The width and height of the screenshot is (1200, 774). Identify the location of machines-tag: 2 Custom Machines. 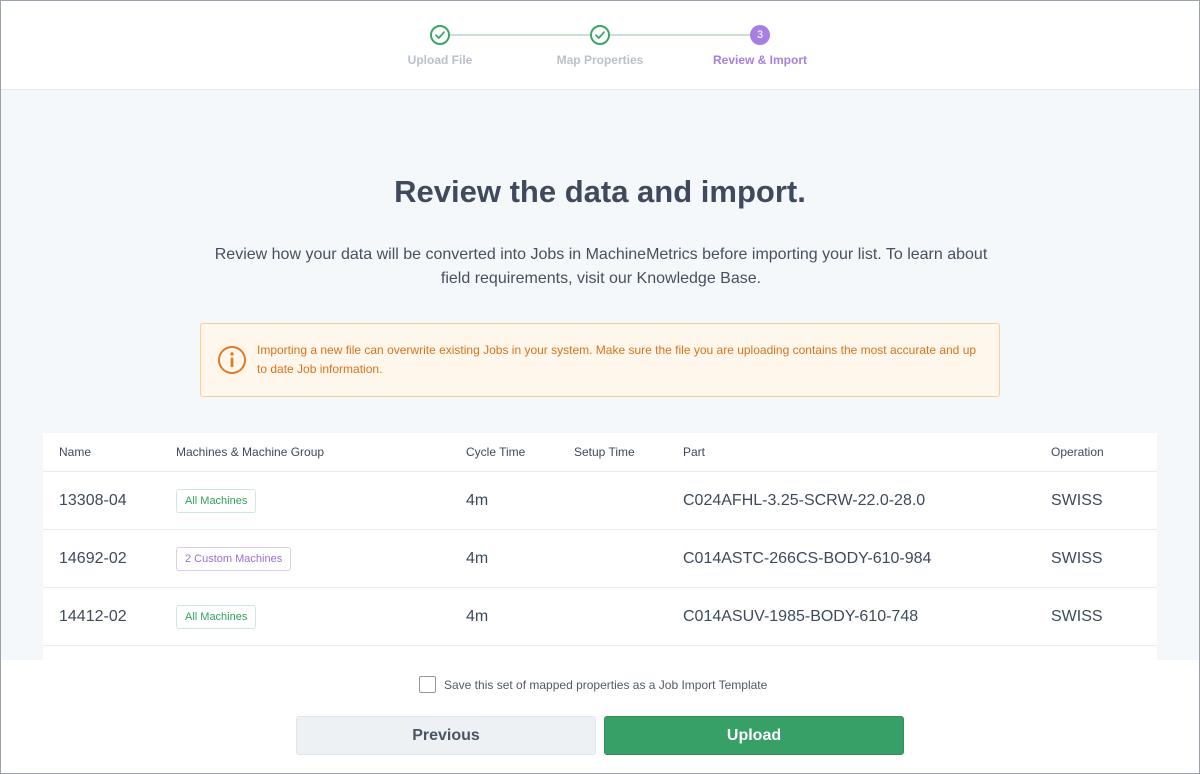
(234, 559).